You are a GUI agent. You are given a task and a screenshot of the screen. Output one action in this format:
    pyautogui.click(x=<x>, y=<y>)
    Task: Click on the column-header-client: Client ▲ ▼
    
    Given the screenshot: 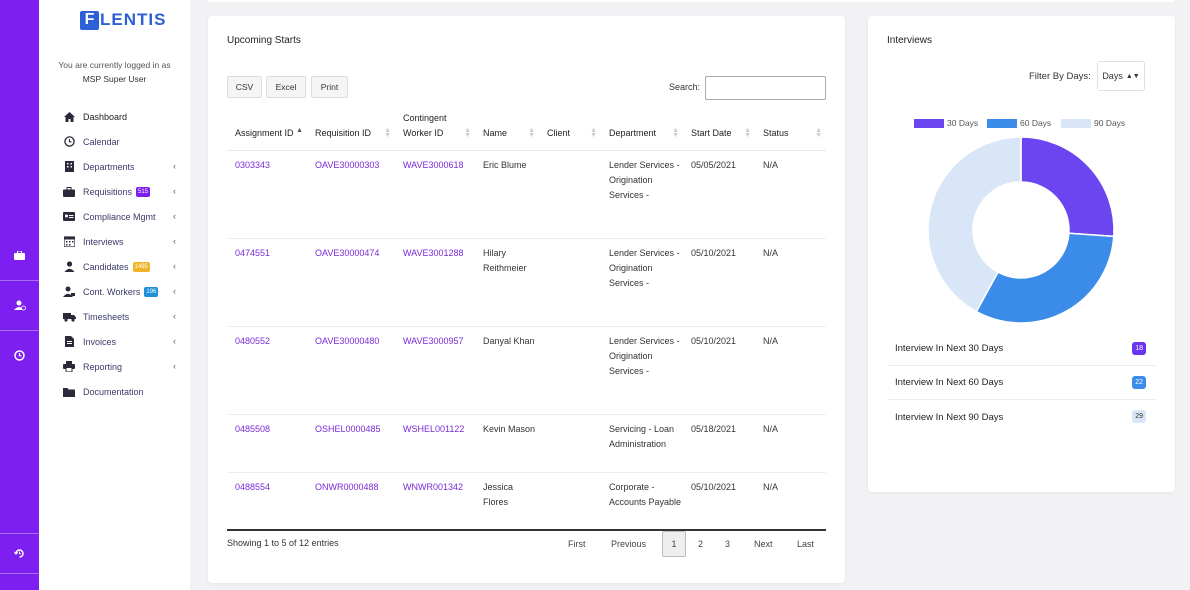 What is the action you would take?
    pyautogui.click(x=570, y=129)
    